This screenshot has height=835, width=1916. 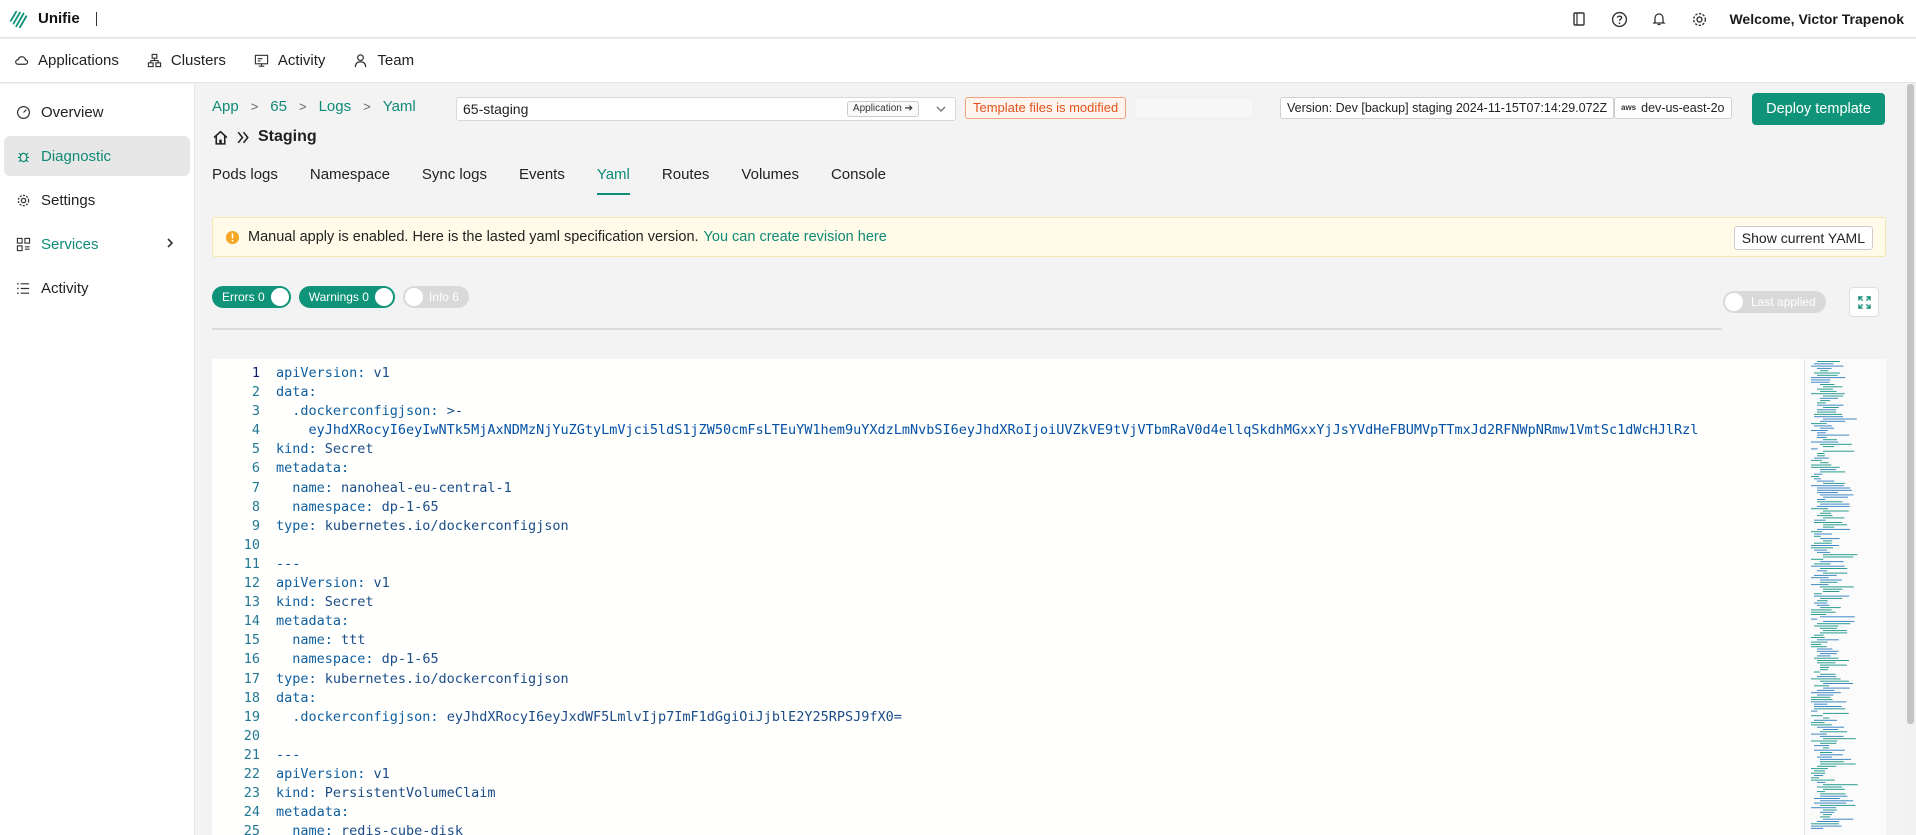 I want to click on tab-events: Events, so click(x=542, y=180).